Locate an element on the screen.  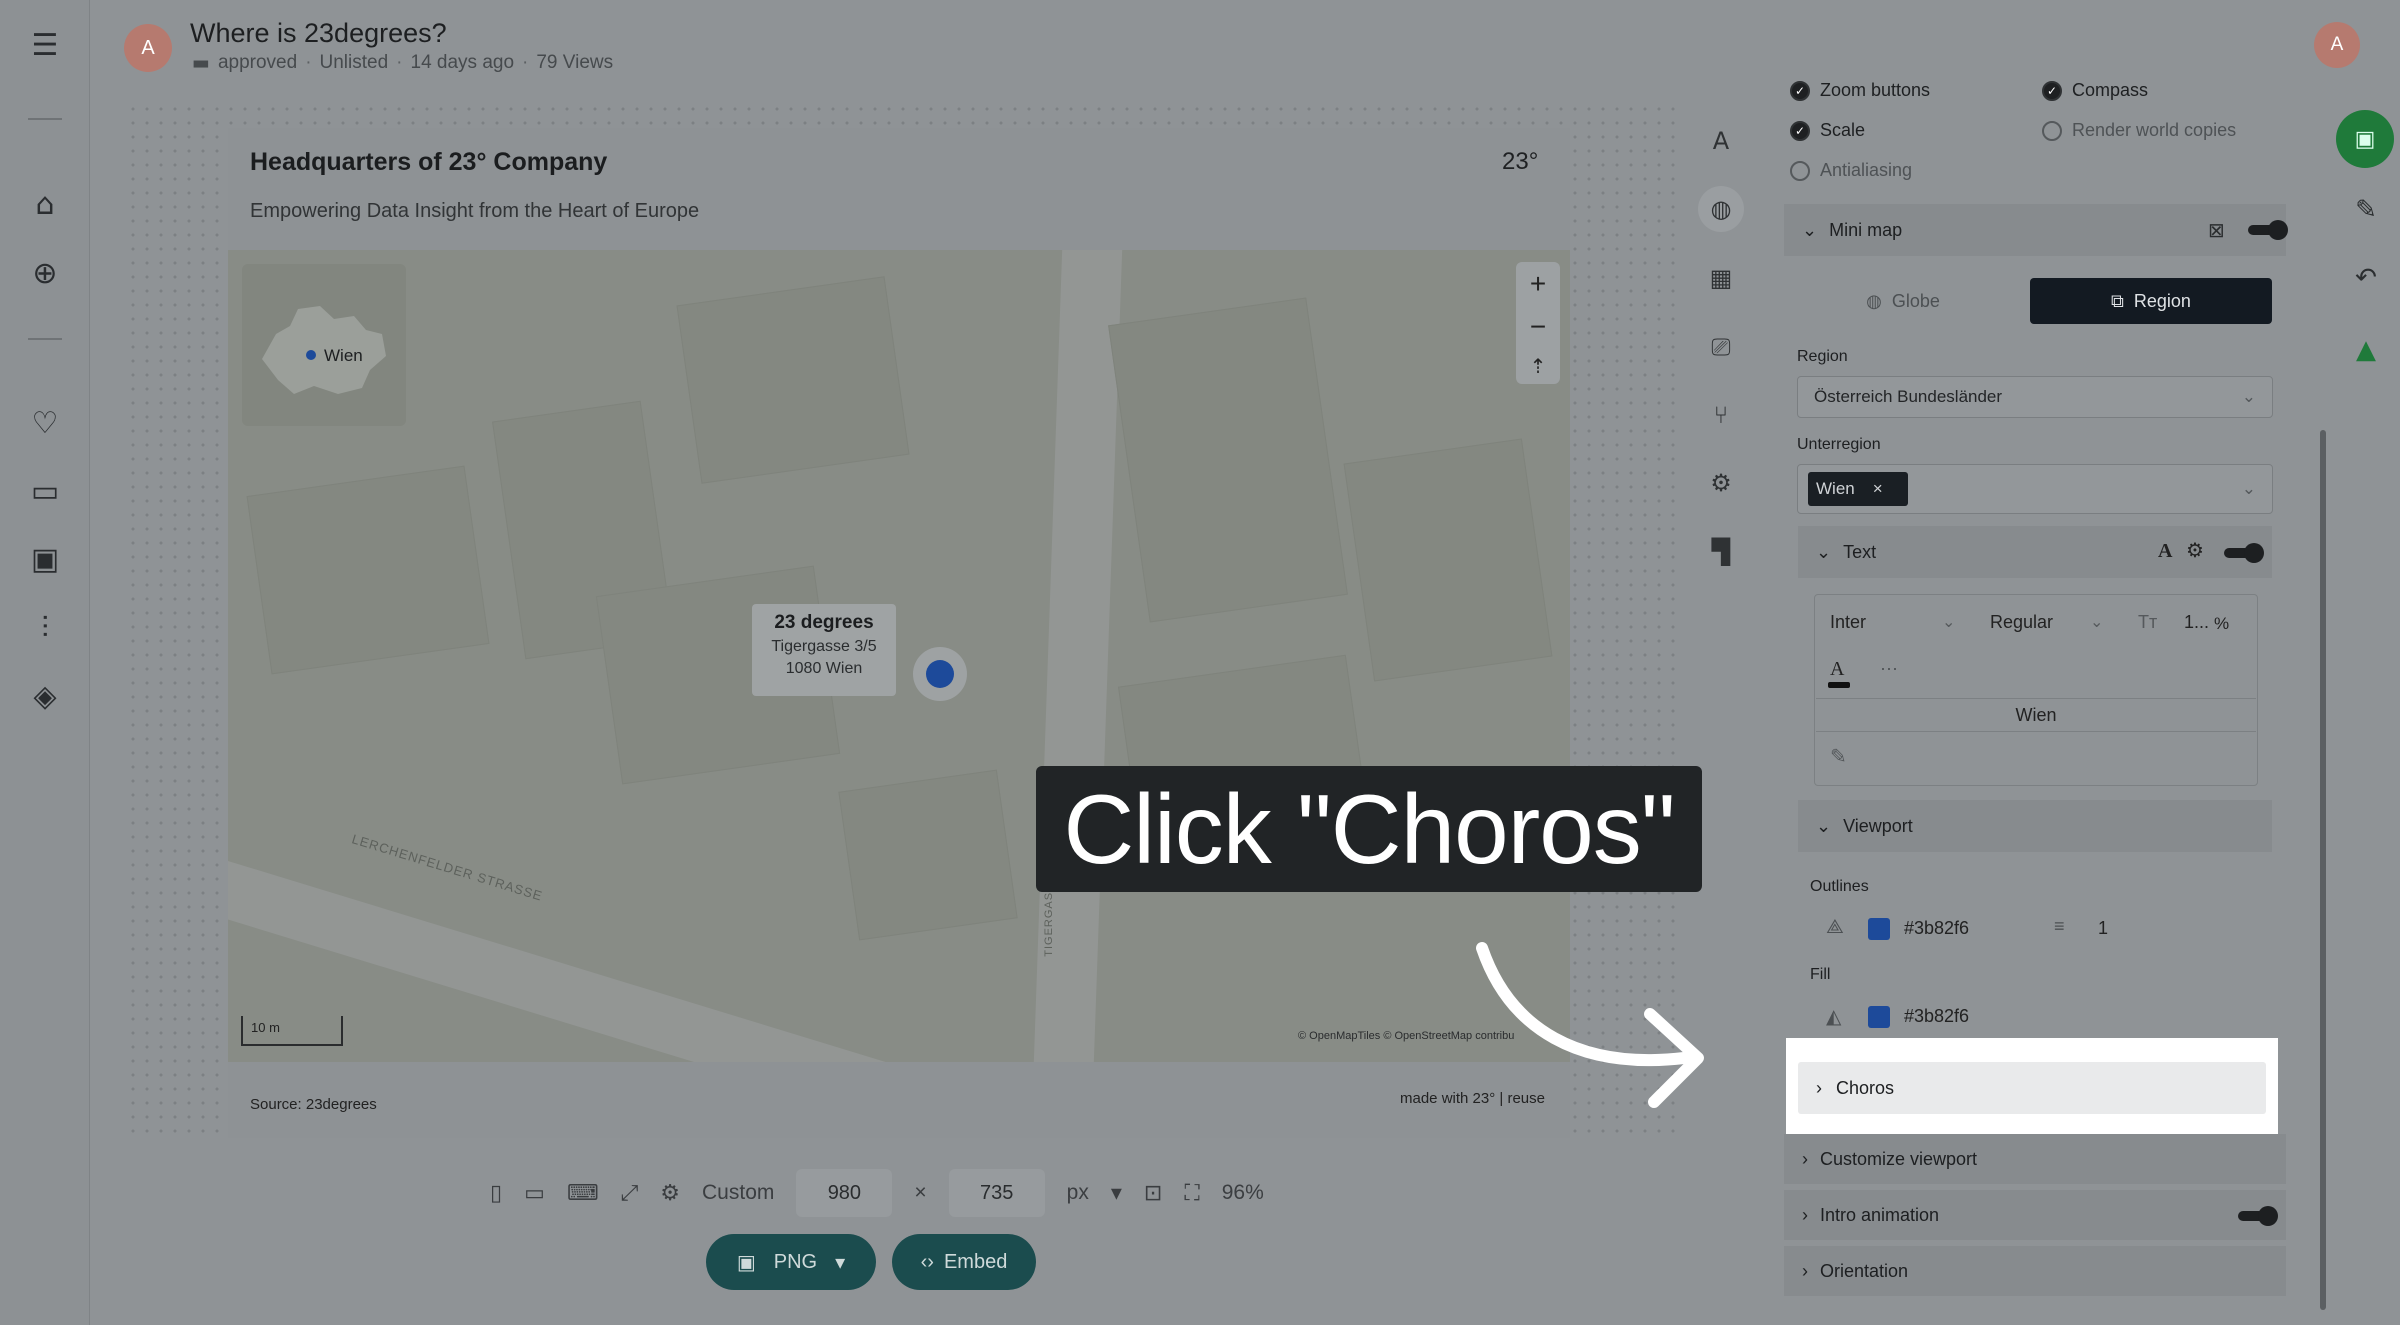
embed-button: ‹› Embed is located at coordinates (964, 1262).